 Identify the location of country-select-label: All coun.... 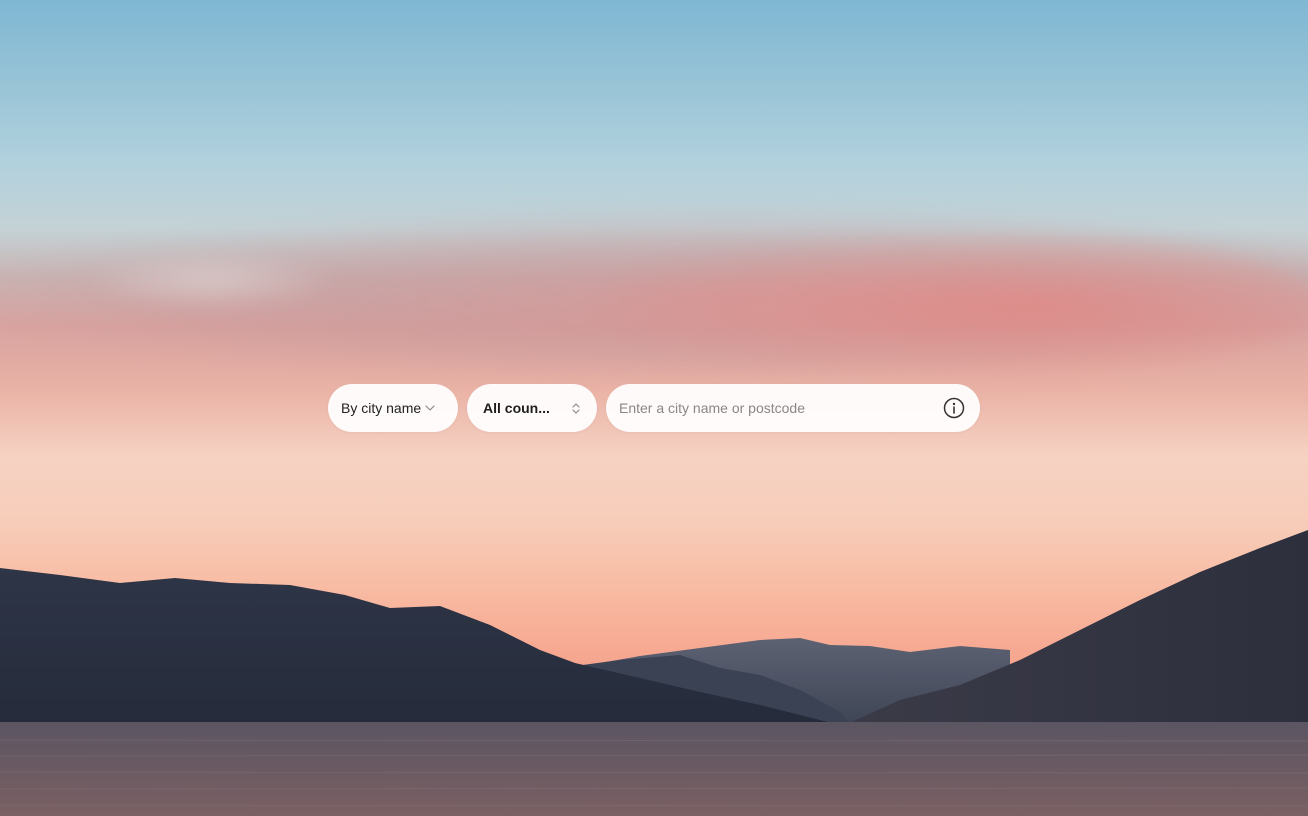
(516, 408).